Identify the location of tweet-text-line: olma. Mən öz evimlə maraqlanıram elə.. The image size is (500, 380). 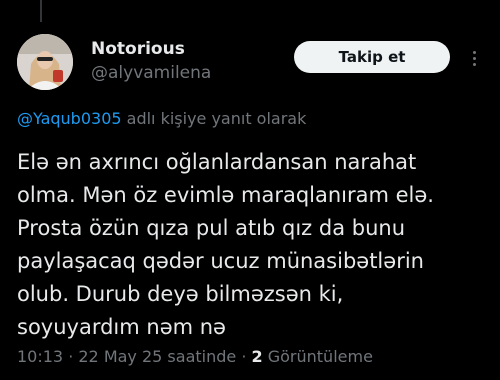
(225, 195).